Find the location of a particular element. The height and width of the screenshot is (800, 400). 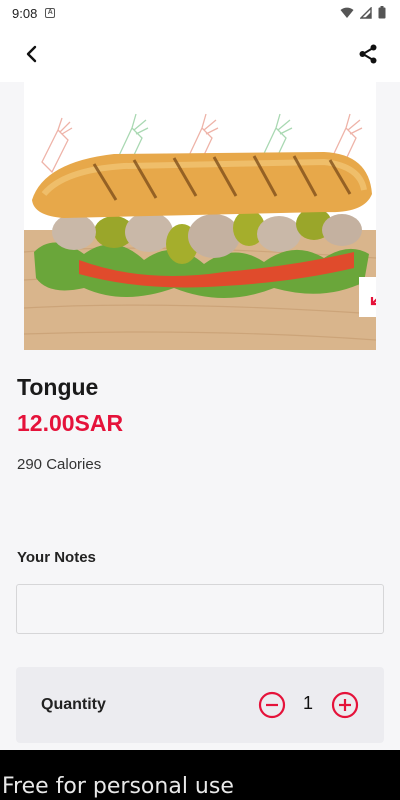

decrease-quantity-button is located at coordinates (272, 705).